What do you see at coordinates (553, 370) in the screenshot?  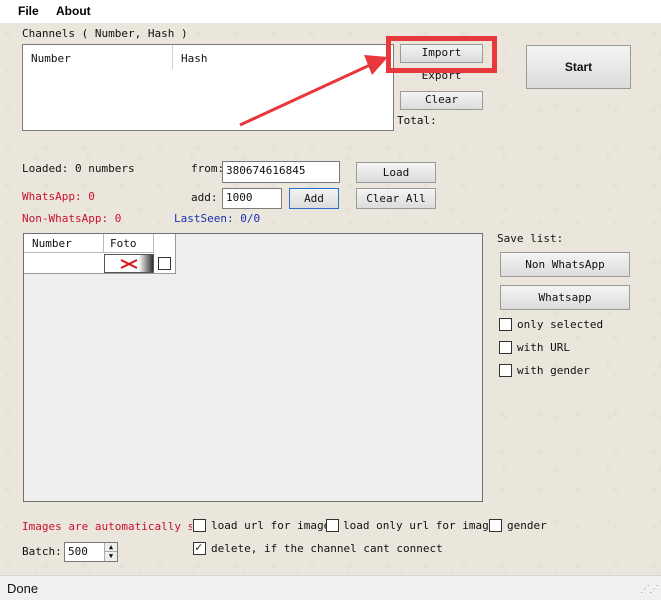 I see `with-gender-label: with gender` at bounding box center [553, 370].